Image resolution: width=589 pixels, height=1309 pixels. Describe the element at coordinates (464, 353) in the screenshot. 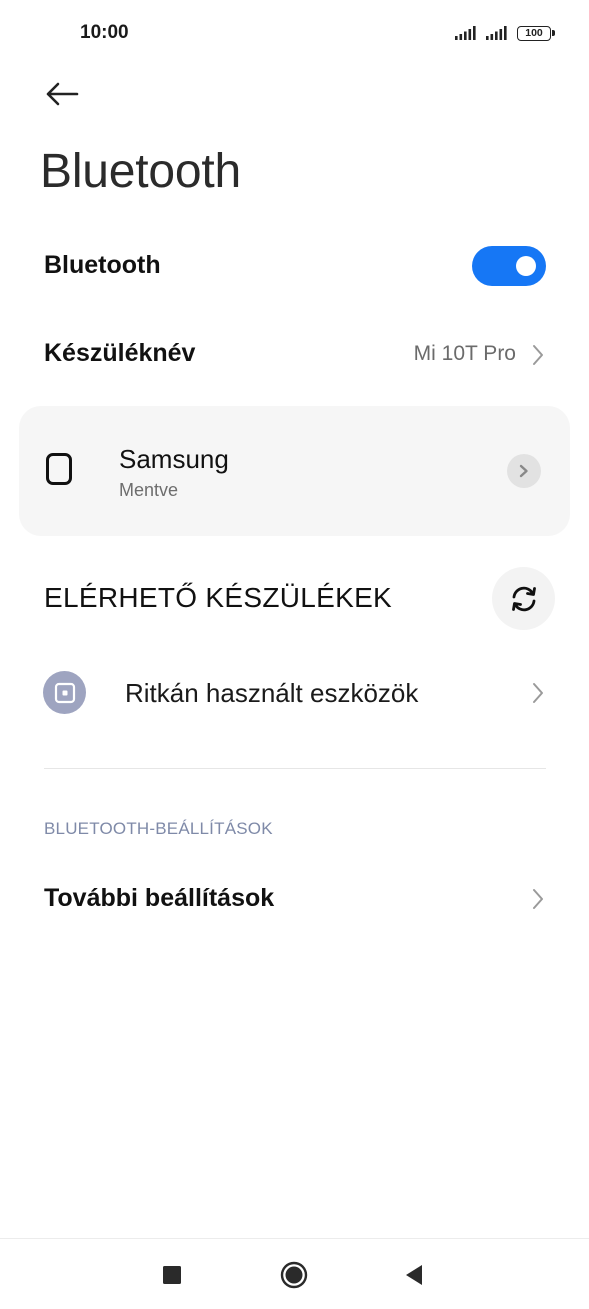

I see `device-name-value: Mi 10T Pro` at that location.